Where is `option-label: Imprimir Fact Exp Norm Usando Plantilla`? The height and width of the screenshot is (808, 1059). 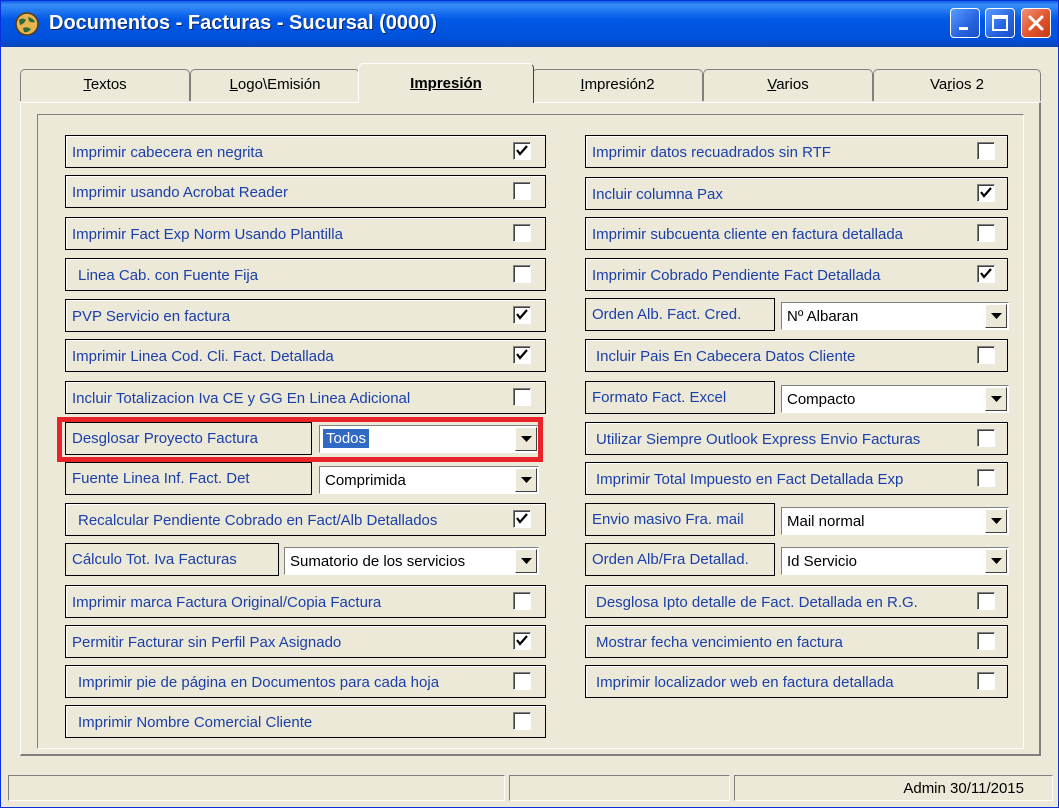 option-label: Imprimir Fact Exp Norm Usando Plantilla is located at coordinates (207, 234).